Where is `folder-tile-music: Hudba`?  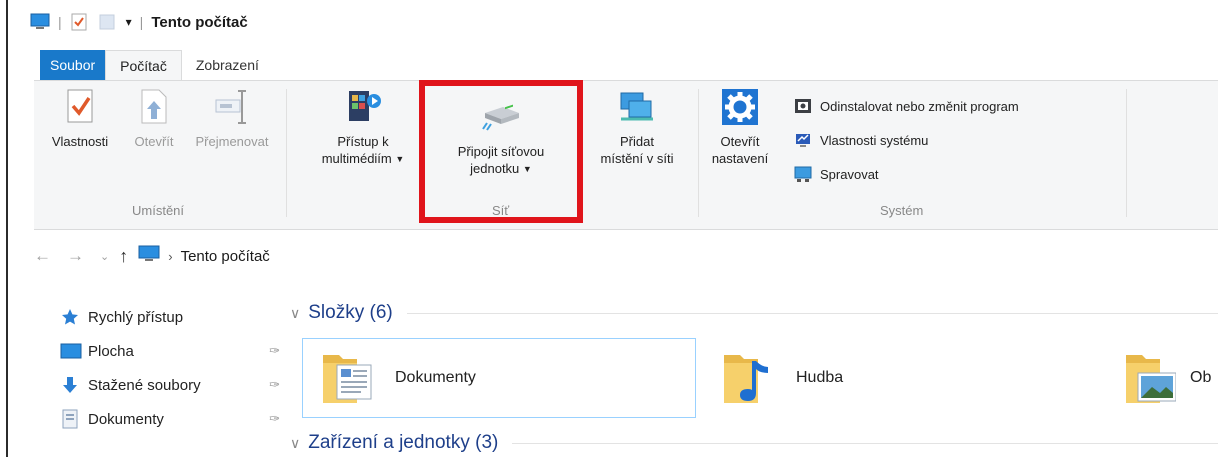 folder-tile-music: Hudba is located at coordinates (868, 378).